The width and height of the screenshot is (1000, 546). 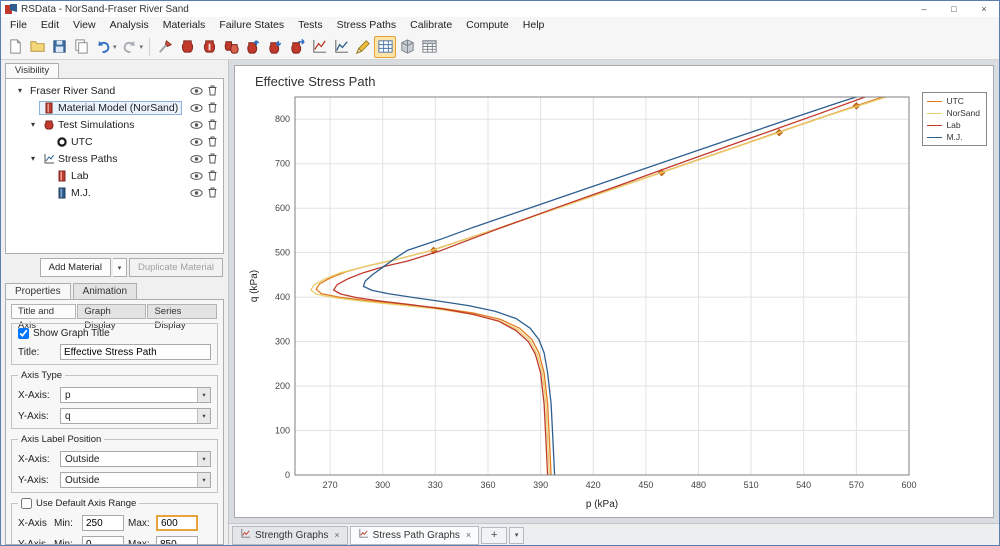 I want to click on menu-help: Help, so click(x=534, y=25).